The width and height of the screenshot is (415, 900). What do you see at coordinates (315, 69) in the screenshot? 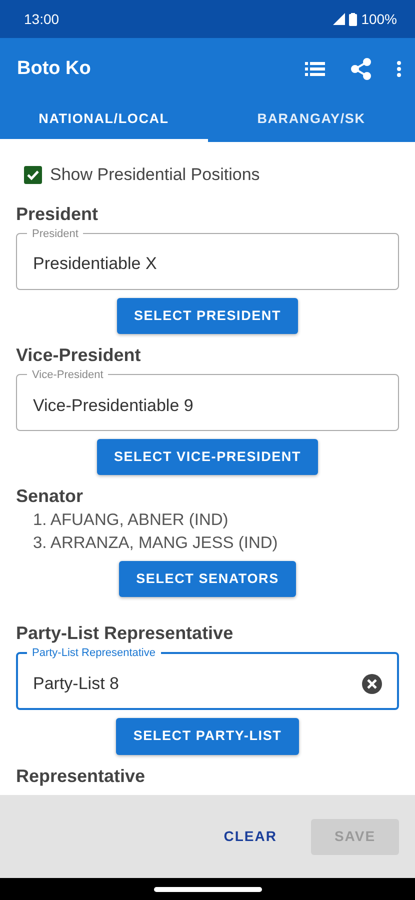
I see `list-icon` at bounding box center [315, 69].